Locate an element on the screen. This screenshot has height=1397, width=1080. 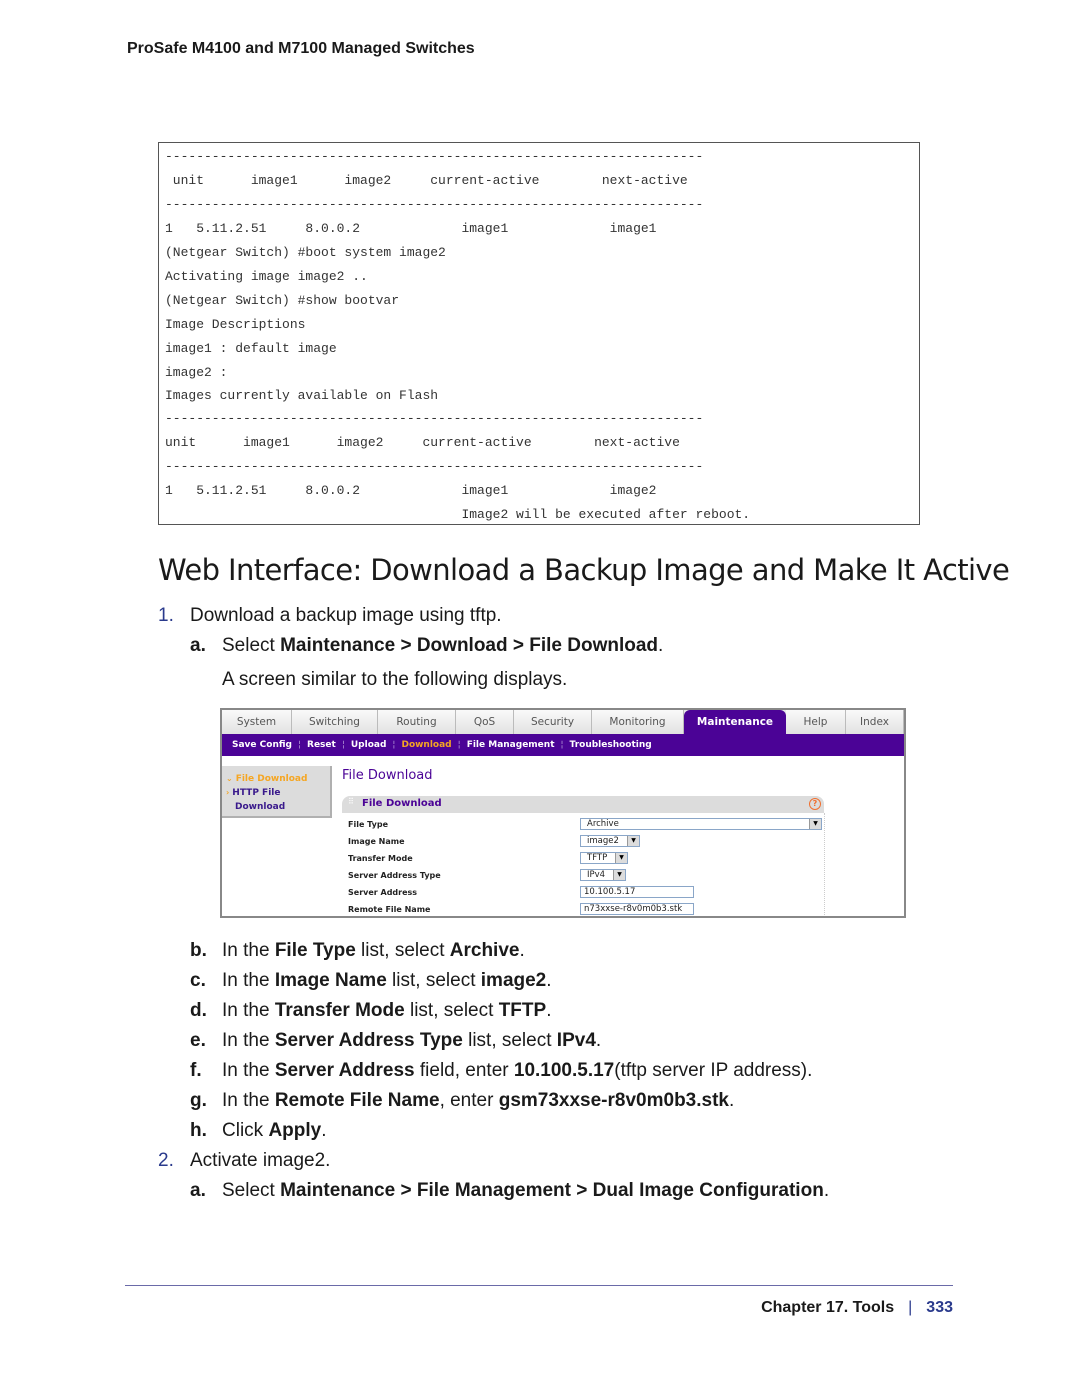
step-letter: h. is located at coordinates (198, 1130).